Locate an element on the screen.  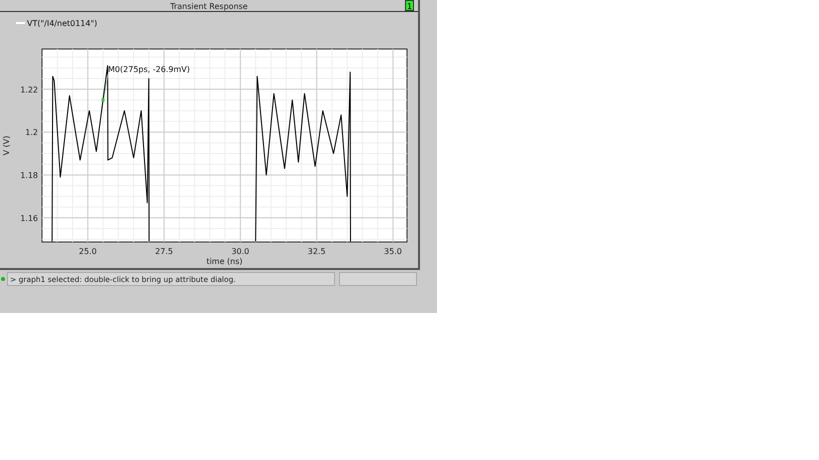
x-tick-label: 27.5 is located at coordinates (164, 251).